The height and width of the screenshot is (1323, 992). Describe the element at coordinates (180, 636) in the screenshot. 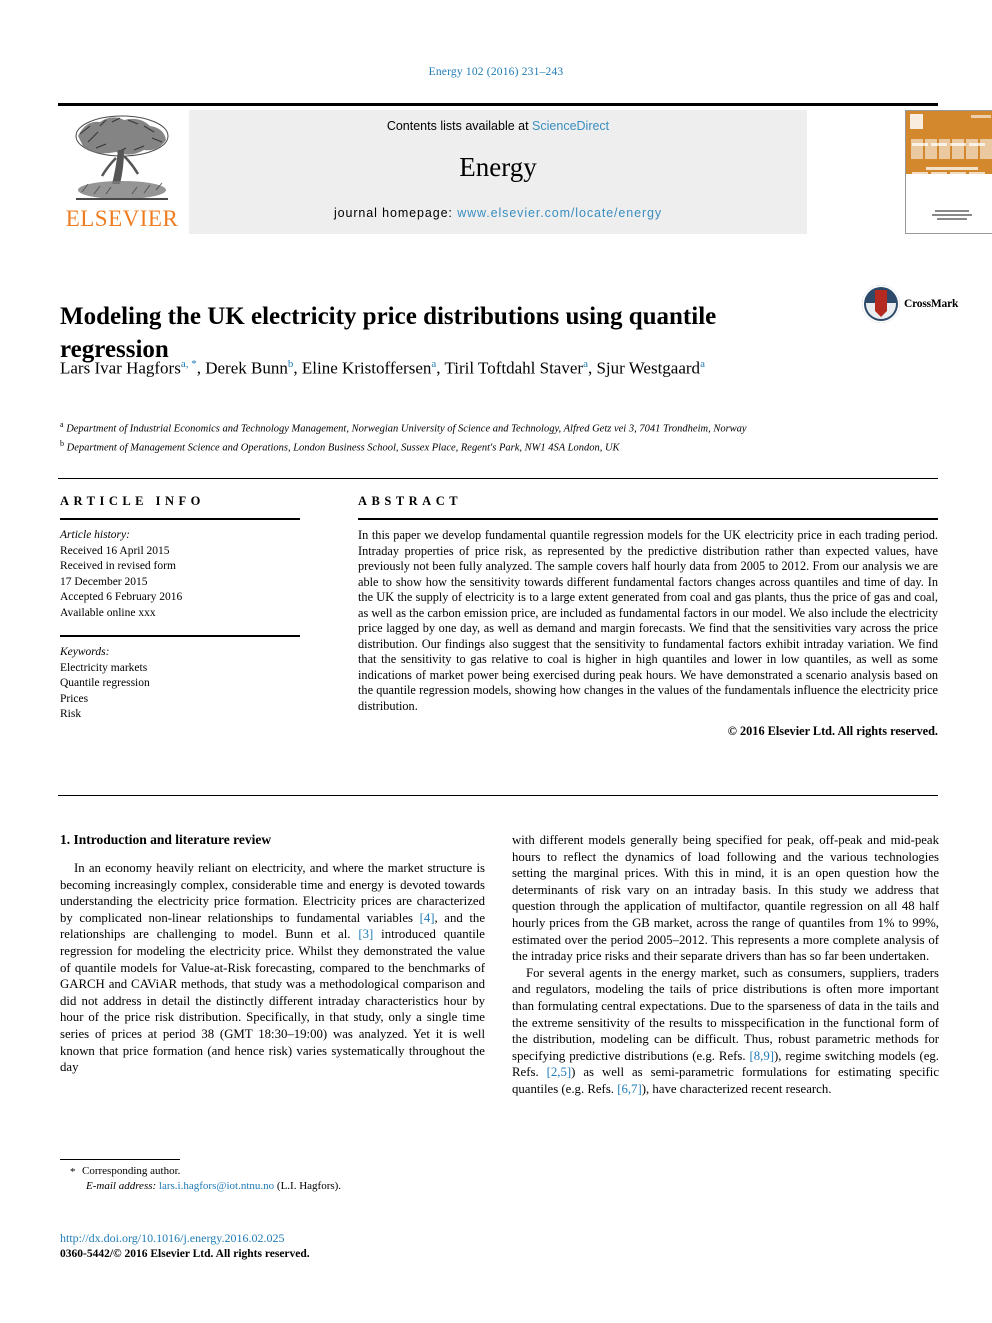

I see `keywords-rule` at that location.